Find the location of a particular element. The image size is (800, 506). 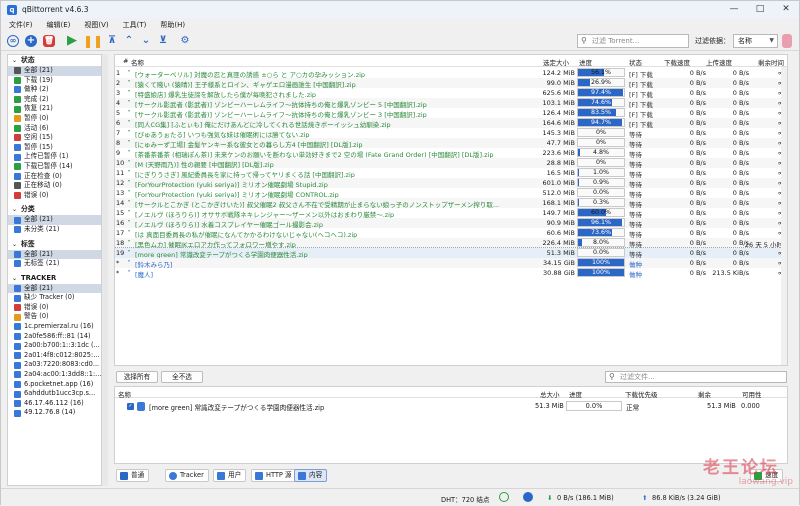

sidebar-item-tag: 全部 (21) is located at coordinates (54, 255).